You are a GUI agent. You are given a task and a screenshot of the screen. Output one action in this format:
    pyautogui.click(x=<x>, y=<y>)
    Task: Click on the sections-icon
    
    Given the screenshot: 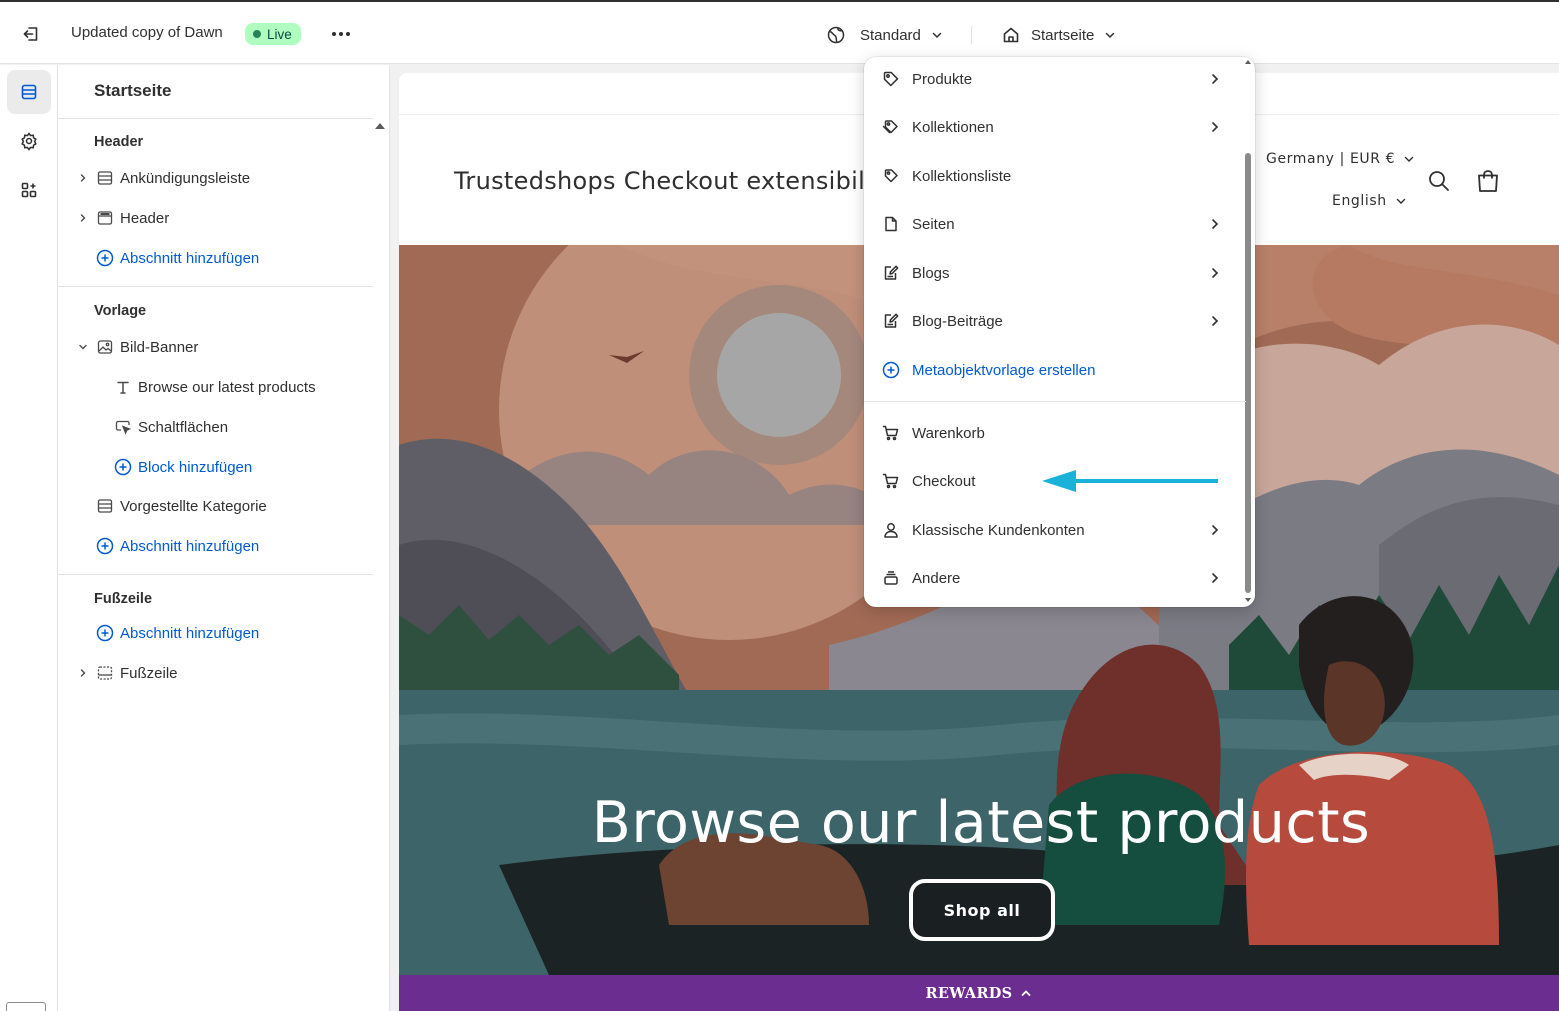 What is the action you would take?
    pyautogui.click(x=29, y=92)
    